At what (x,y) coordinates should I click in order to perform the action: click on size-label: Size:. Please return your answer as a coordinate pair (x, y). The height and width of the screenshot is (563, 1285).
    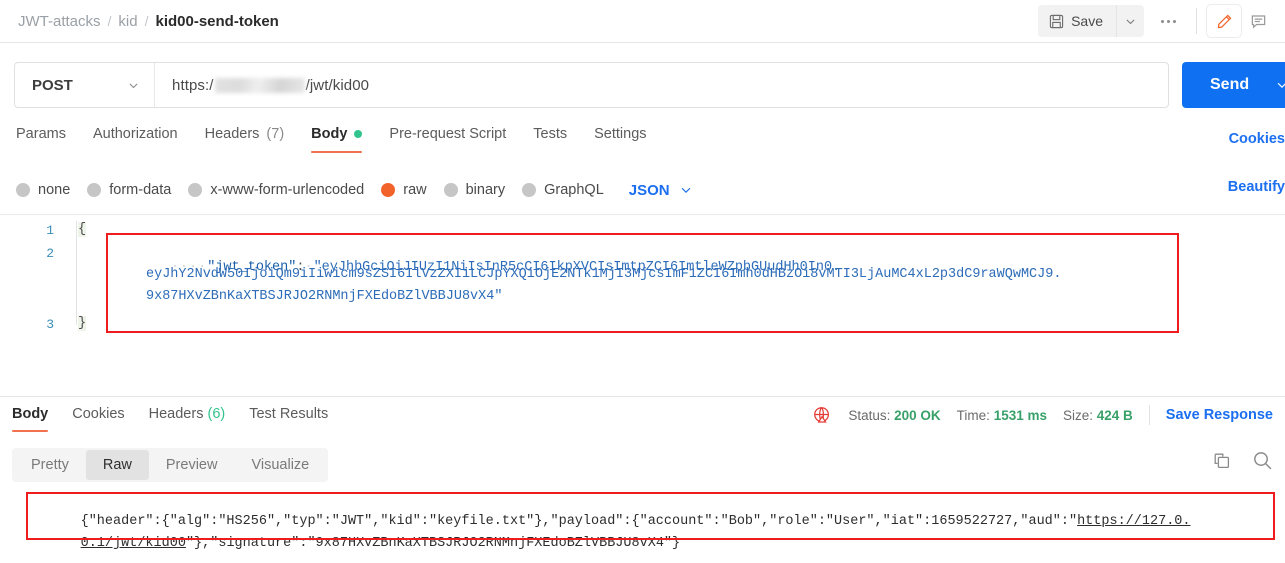
    Looking at the image, I should click on (1077, 415).